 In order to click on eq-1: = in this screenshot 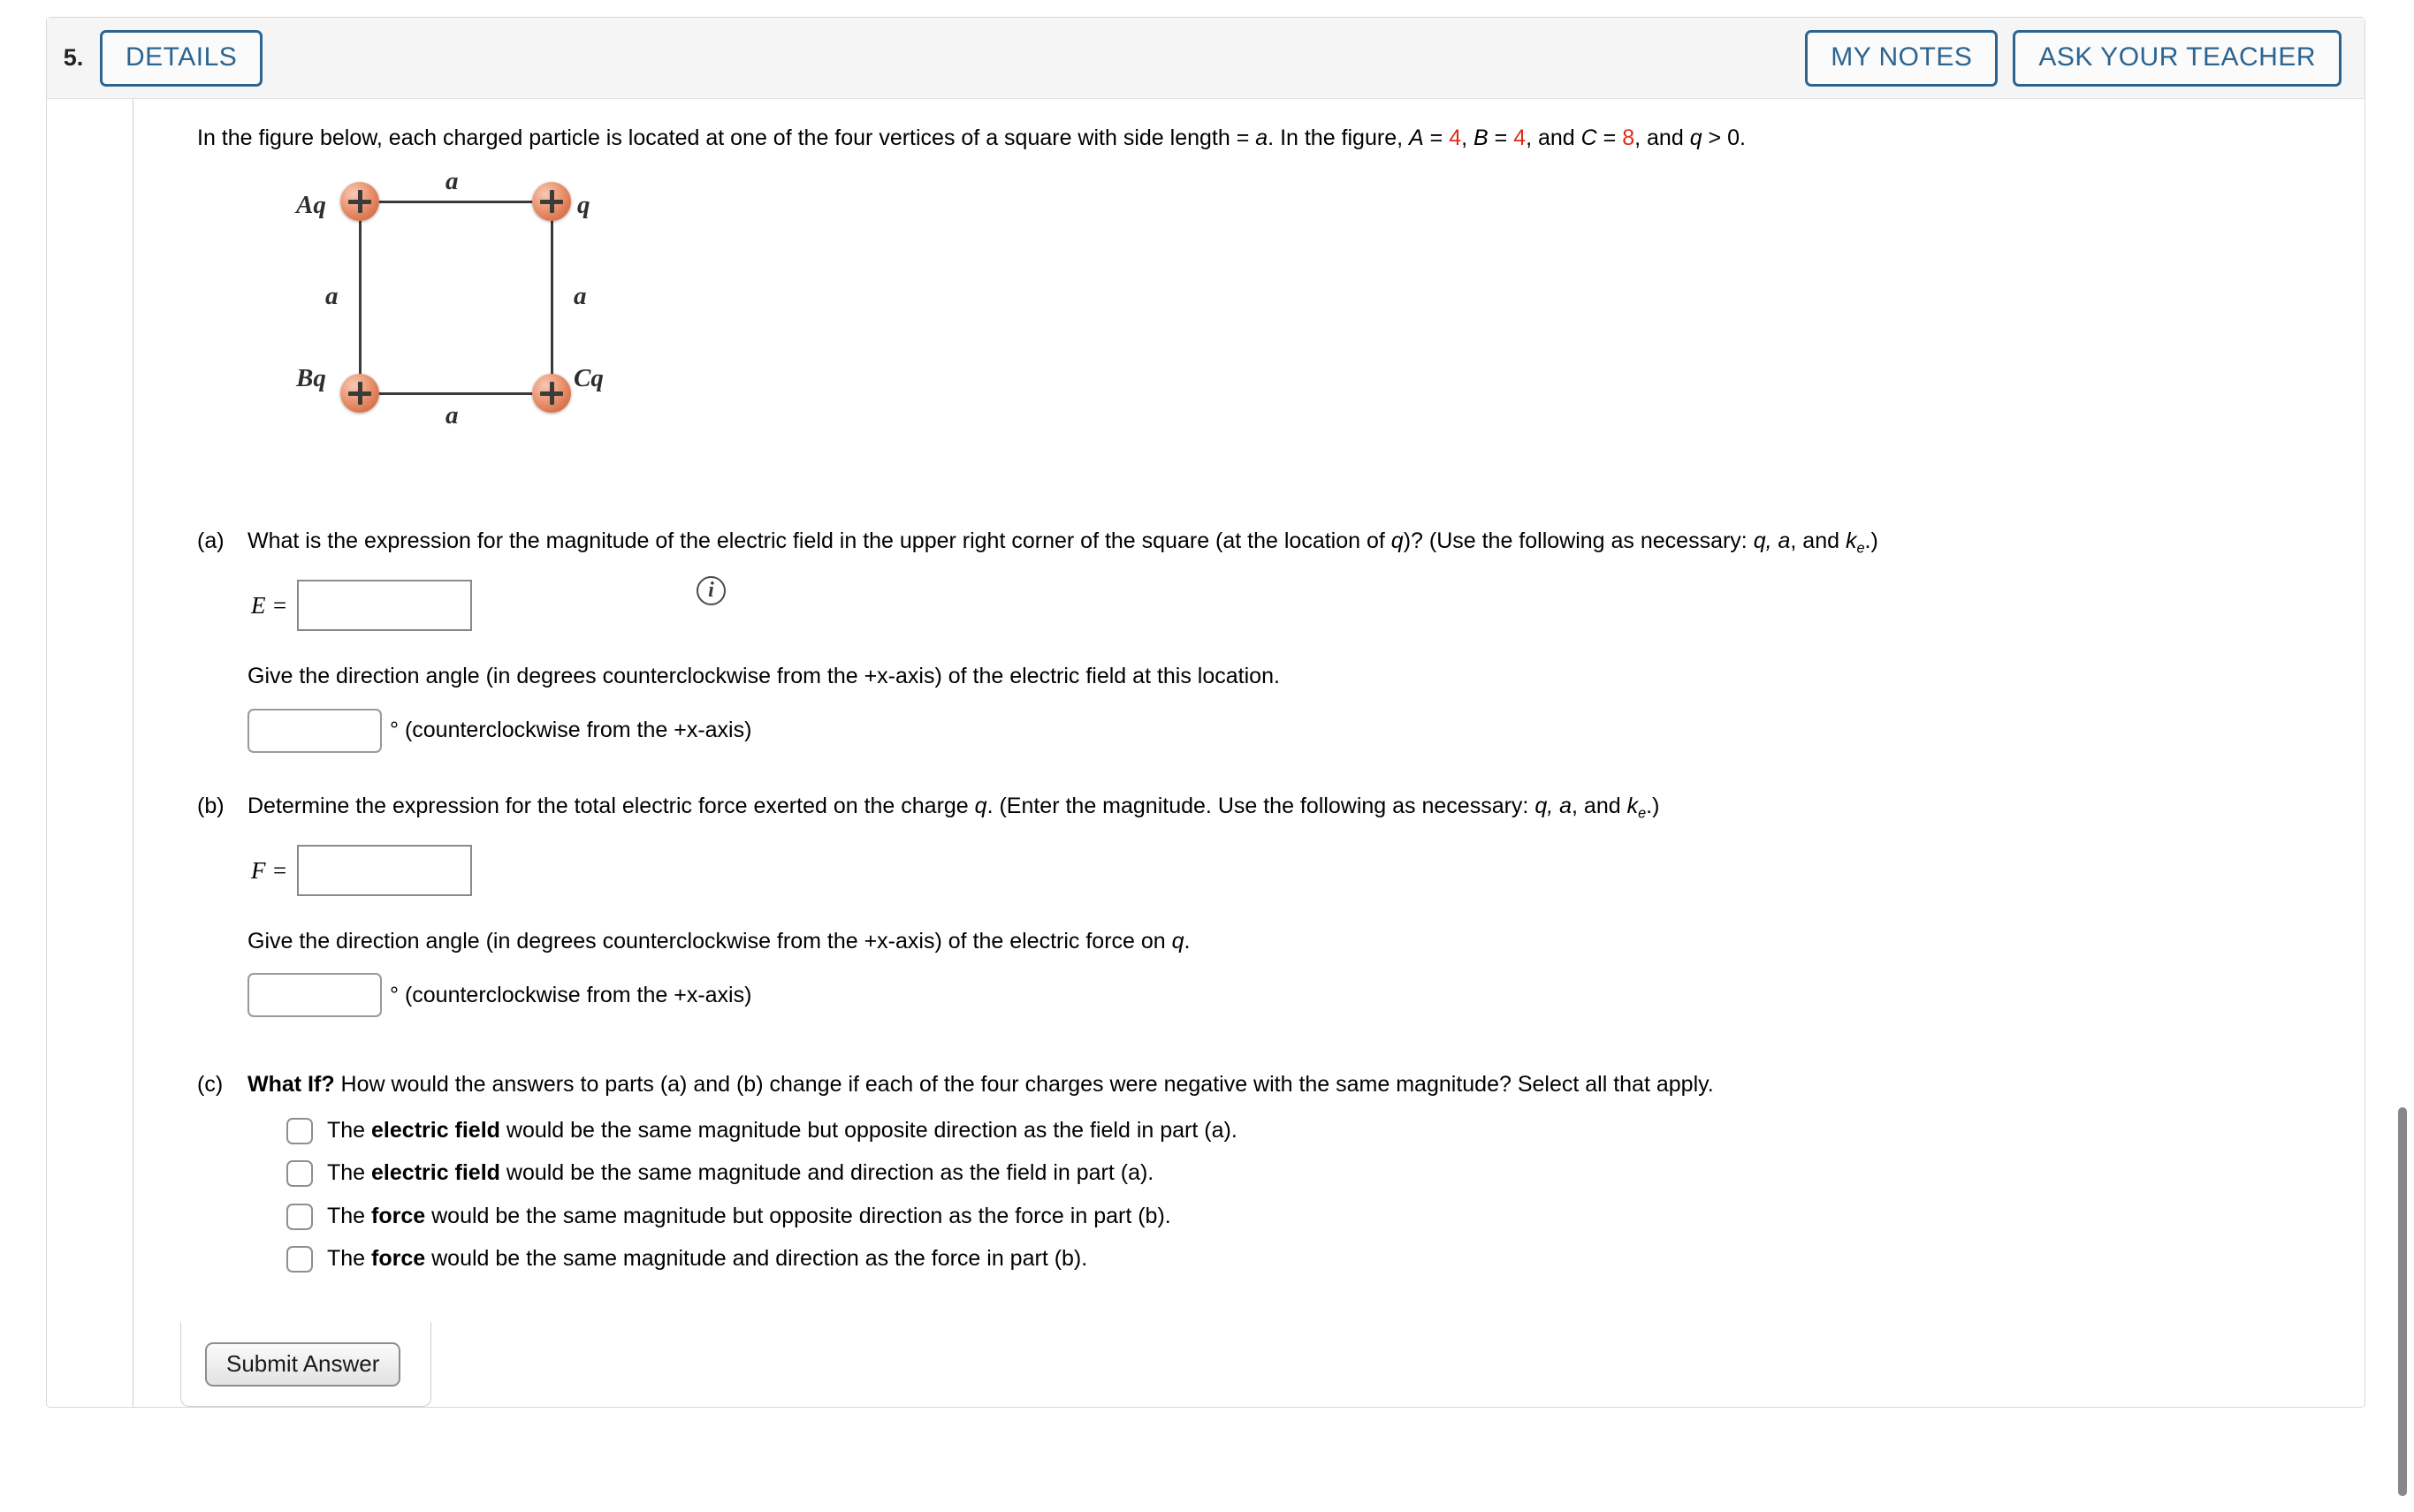, I will do `click(1436, 137)`.